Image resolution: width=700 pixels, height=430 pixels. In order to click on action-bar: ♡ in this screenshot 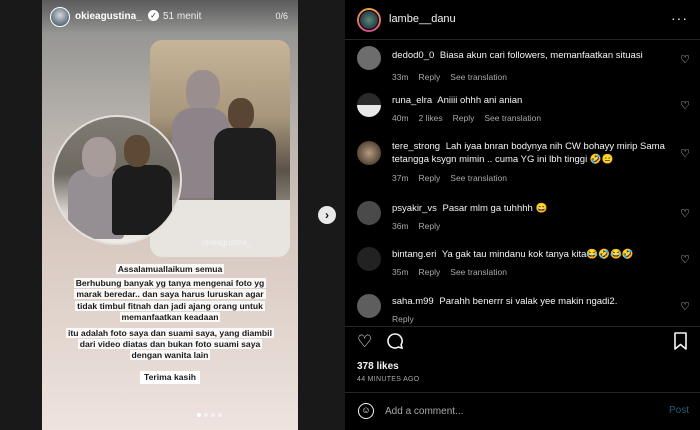, I will do `click(522, 342)`.